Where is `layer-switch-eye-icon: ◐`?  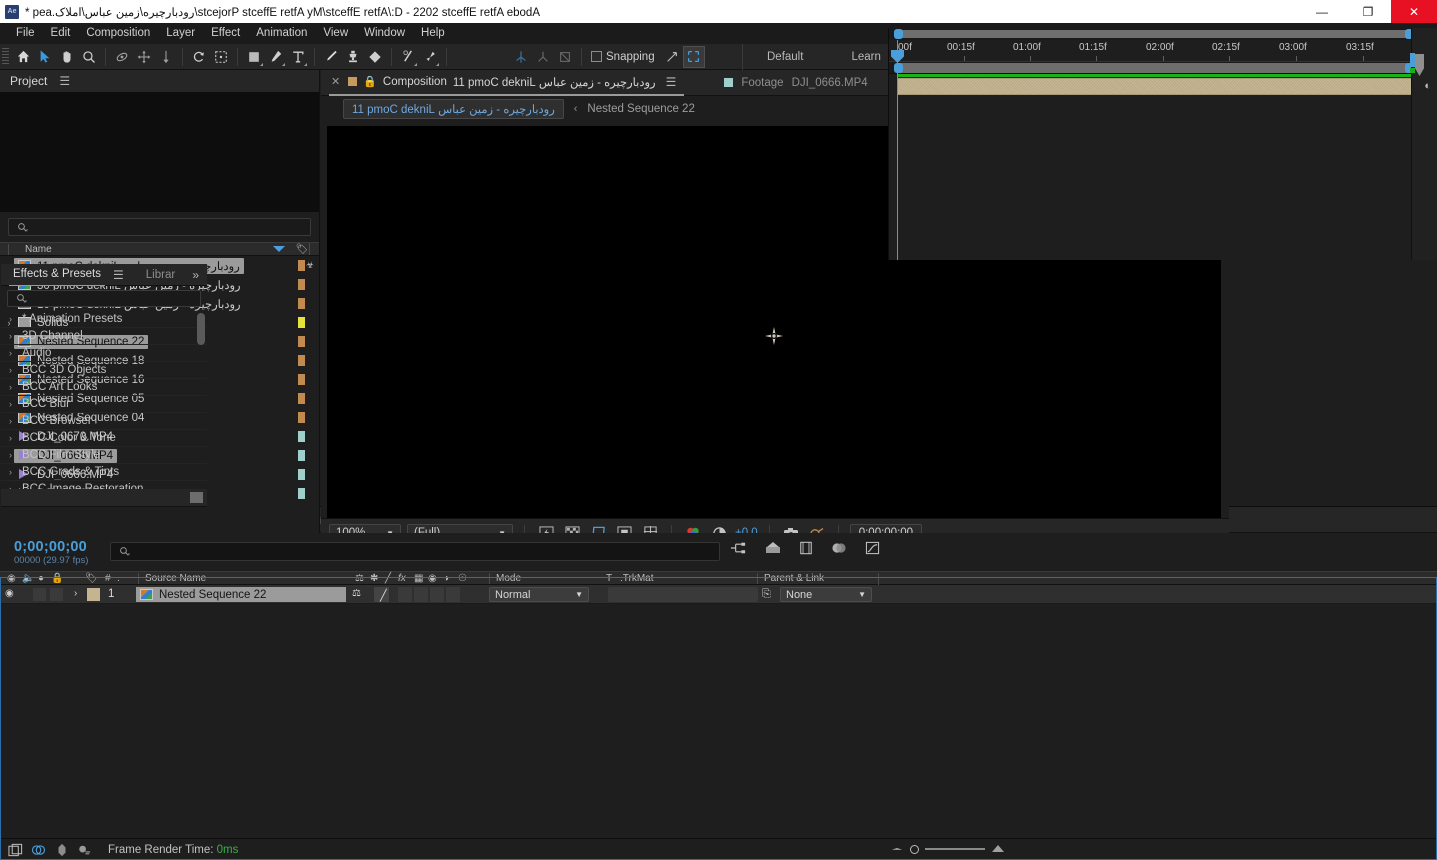
layer-switch-eye-icon: ◐ is located at coordinates (1427, 86).